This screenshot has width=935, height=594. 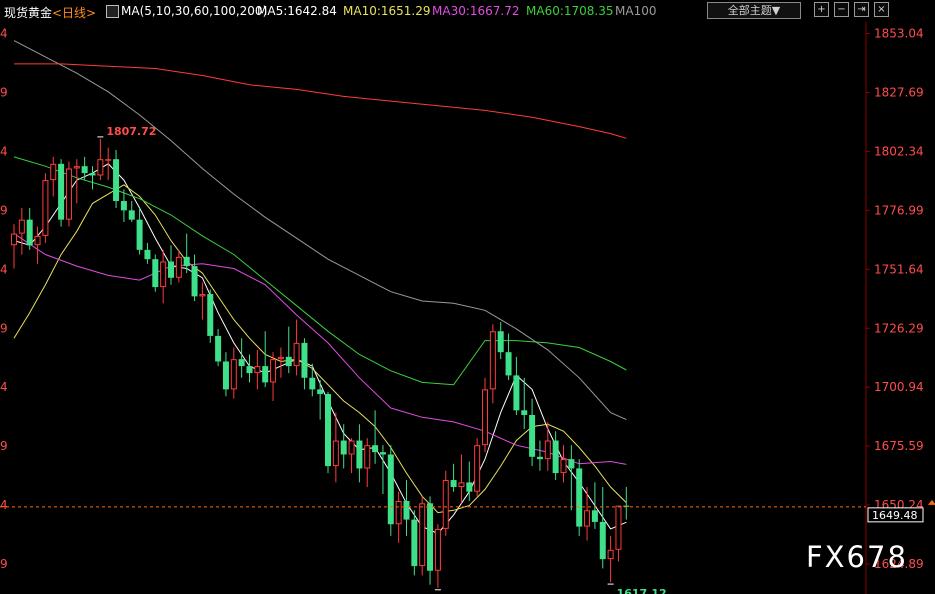 What do you see at coordinates (28, 12) in the screenshot?
I see `instrument-title: 现货黄金` at bounding box center [28, 12].